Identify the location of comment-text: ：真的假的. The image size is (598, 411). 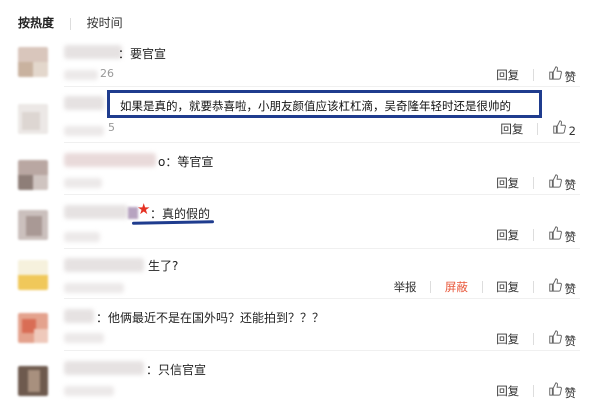
(180, 214).